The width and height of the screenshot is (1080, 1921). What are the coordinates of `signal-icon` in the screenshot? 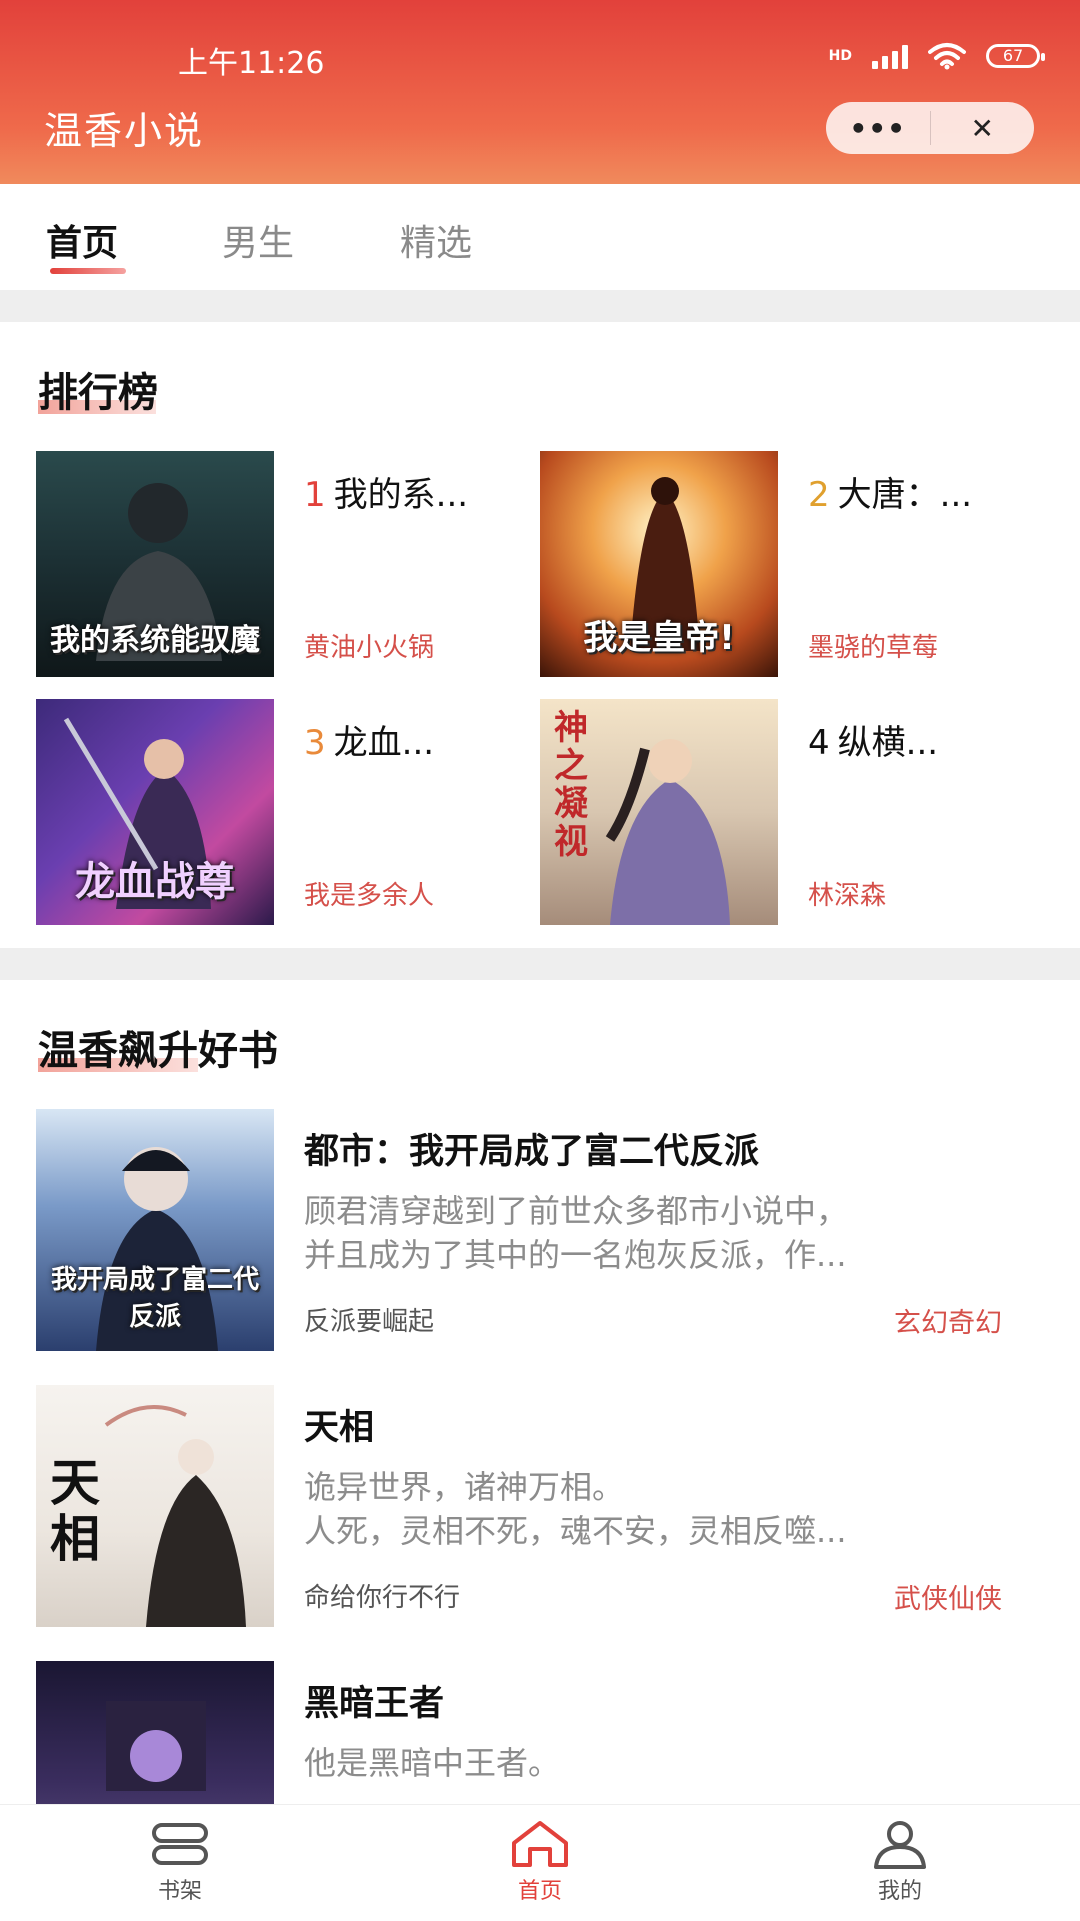 It's located at (890, 56).